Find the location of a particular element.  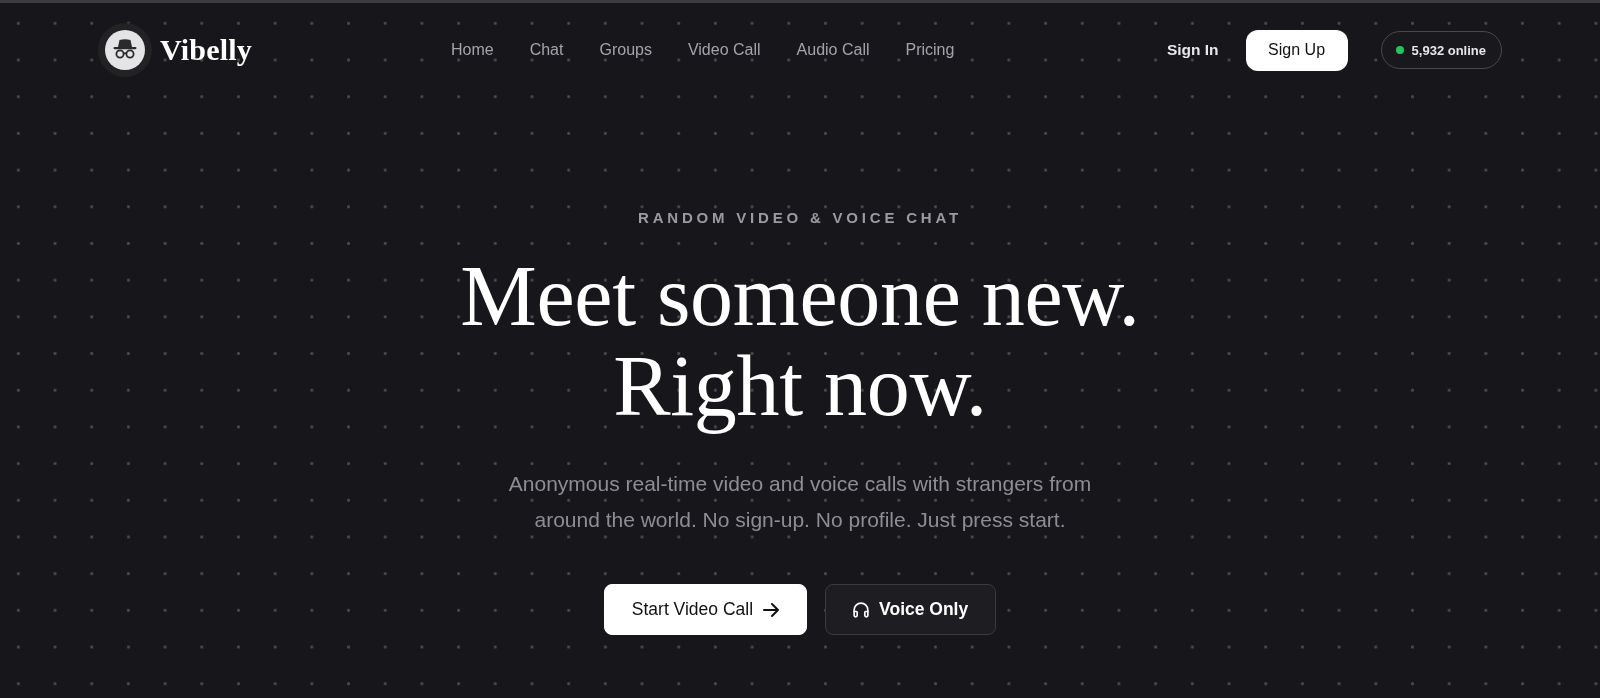

nav-link: Audio Call is located at coordinates (833, 50).